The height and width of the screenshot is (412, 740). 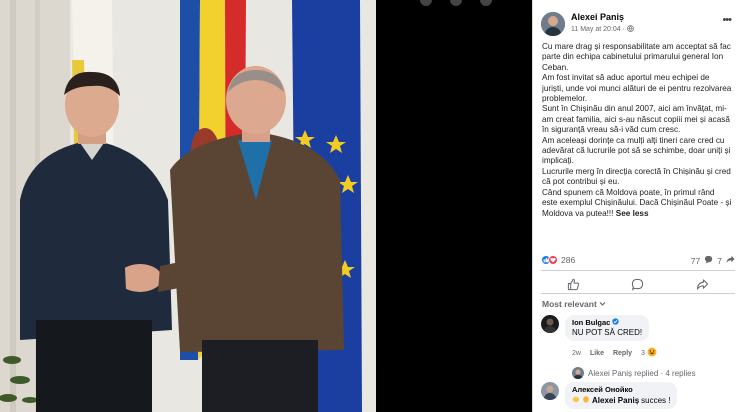 I want to click on viewer-top-controls, so click(x=456, y=3).